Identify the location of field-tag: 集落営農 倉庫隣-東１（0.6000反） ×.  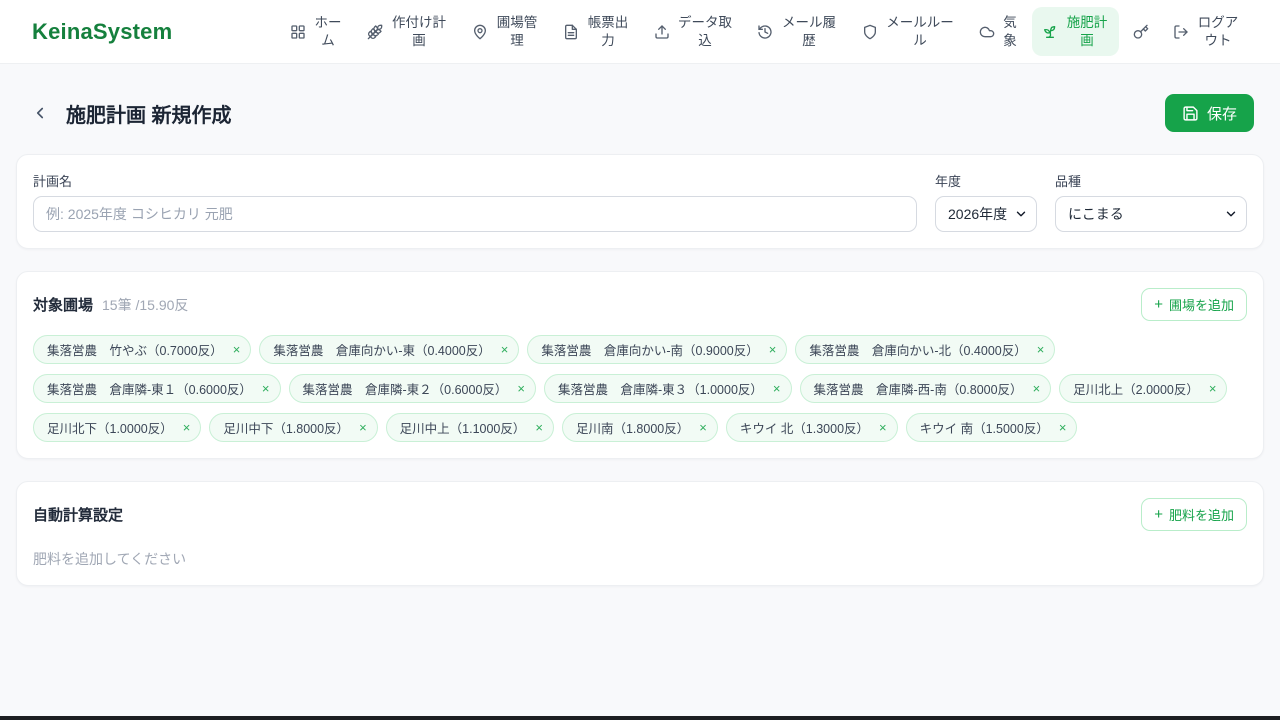
(157, 388).